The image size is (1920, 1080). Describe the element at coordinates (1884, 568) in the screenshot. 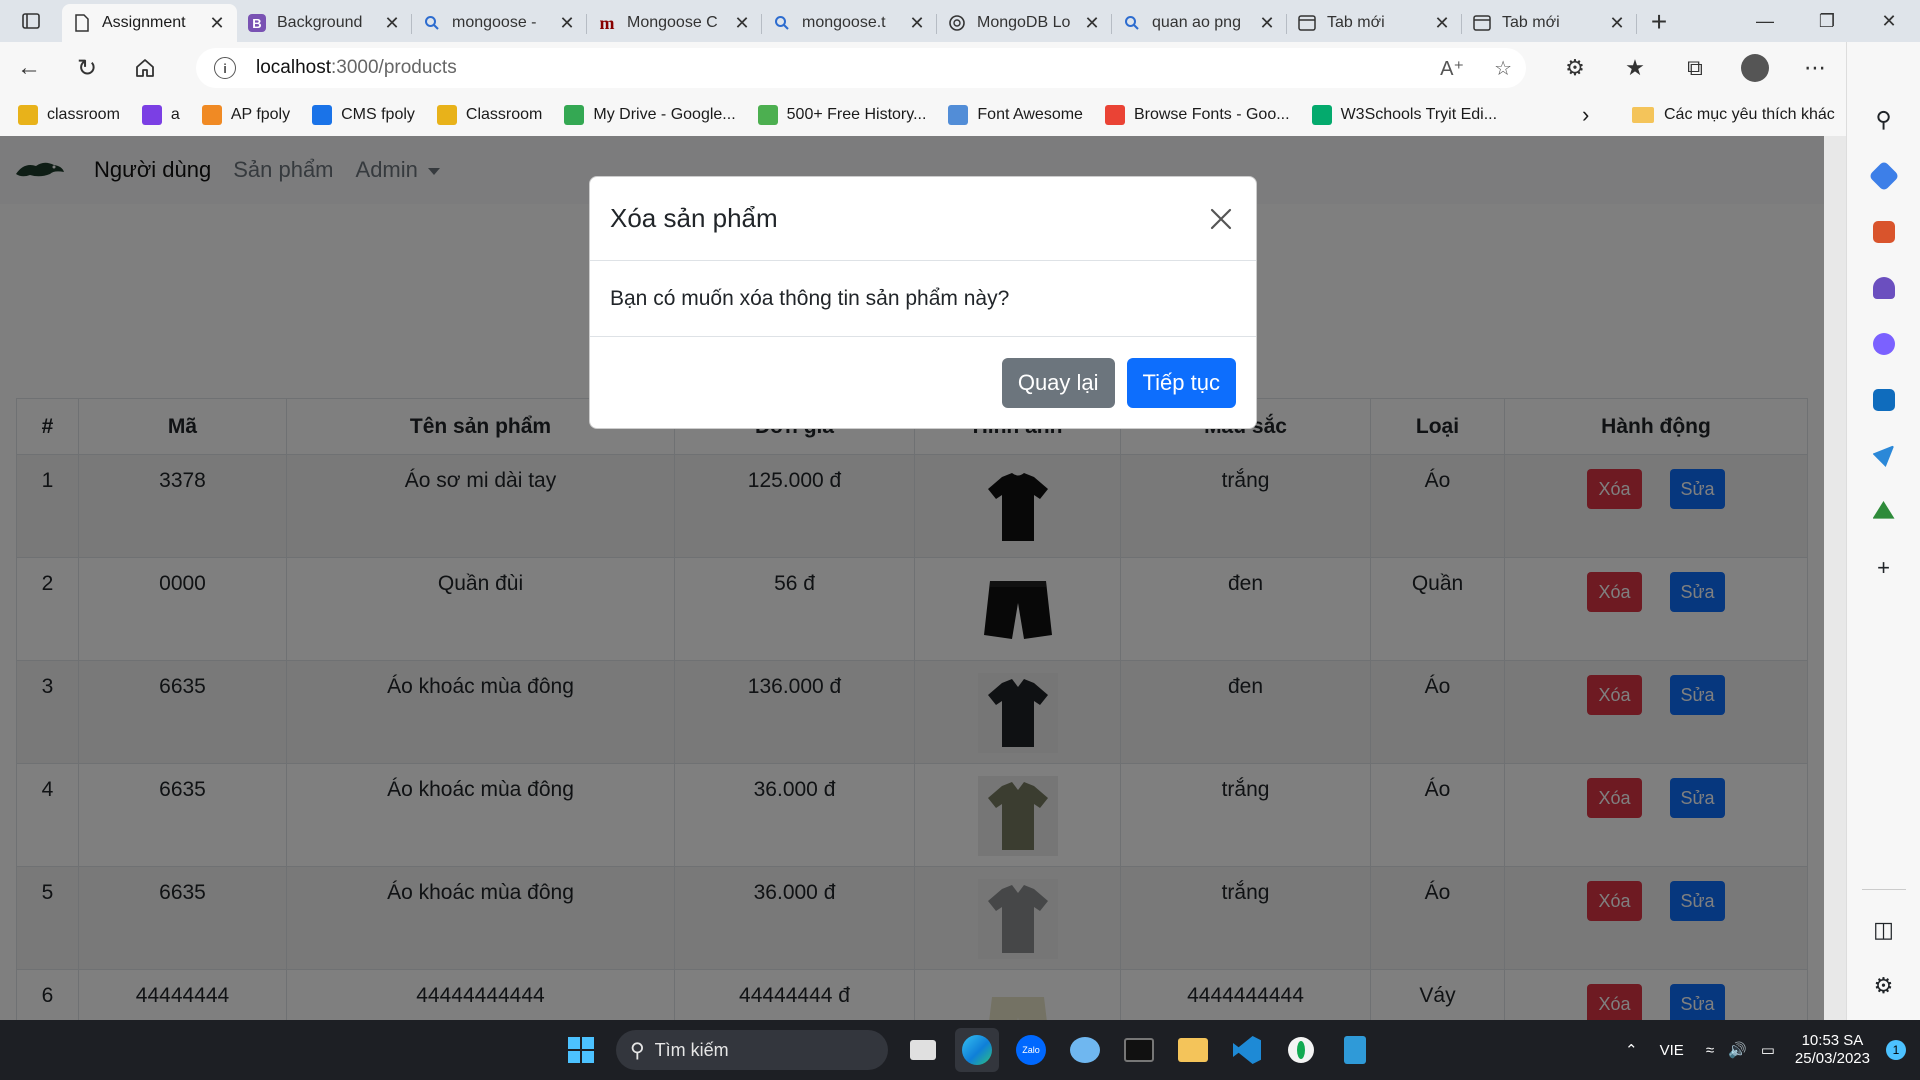

I see `sidebar-add-button: +` at that location.